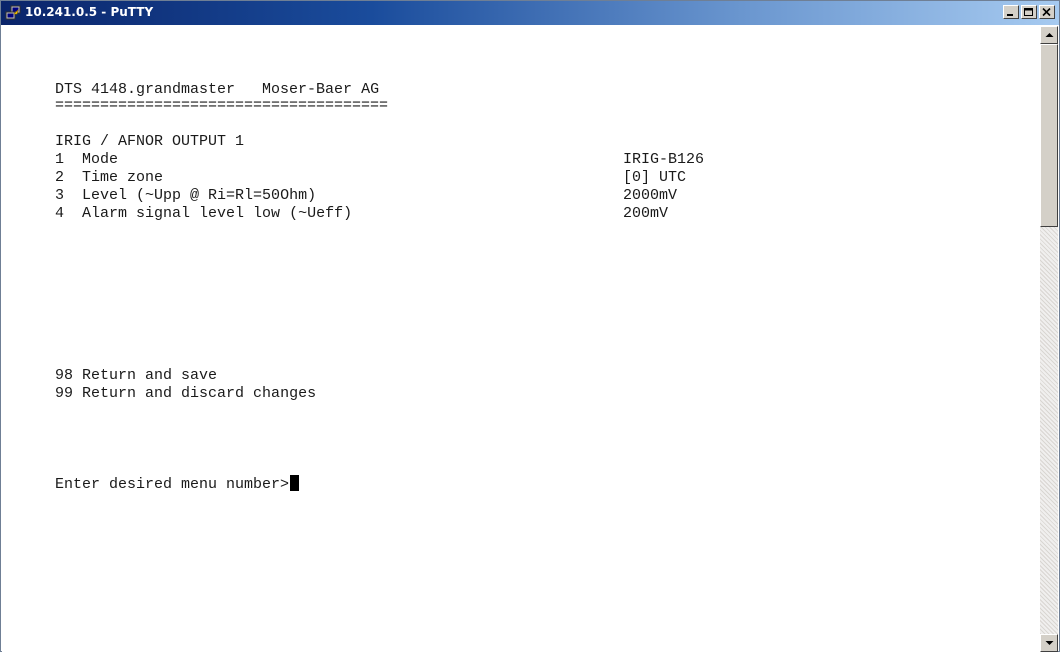 The width and height of the screenshot is (1060, 652). I want to click on device-name: DTS 4148.grandmaster, so click(145, 89).